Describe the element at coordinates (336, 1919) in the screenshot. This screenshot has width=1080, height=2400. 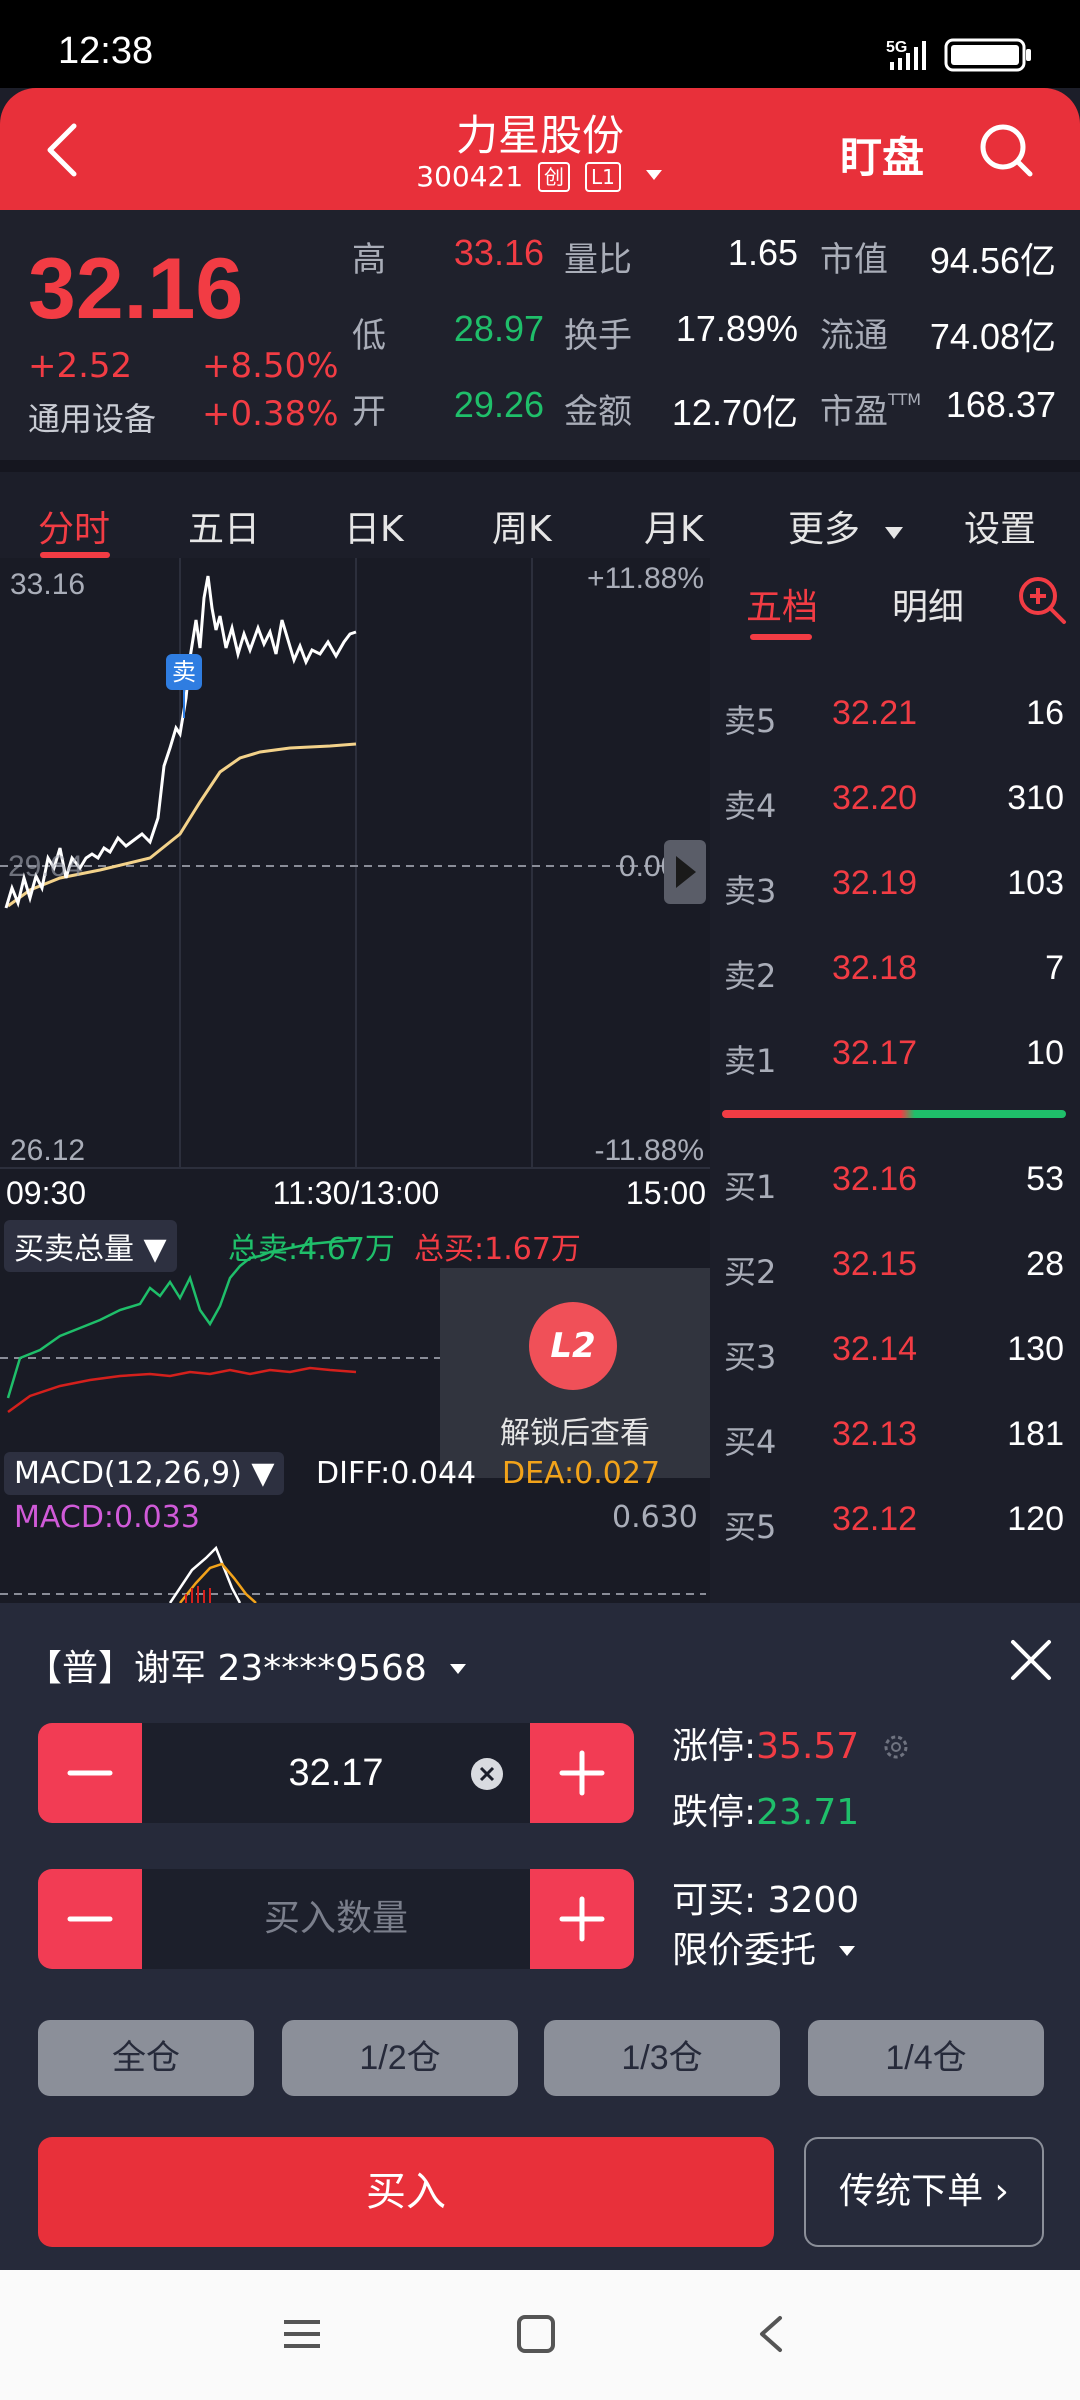
I see `quantity-input: 买入数量` at that location.